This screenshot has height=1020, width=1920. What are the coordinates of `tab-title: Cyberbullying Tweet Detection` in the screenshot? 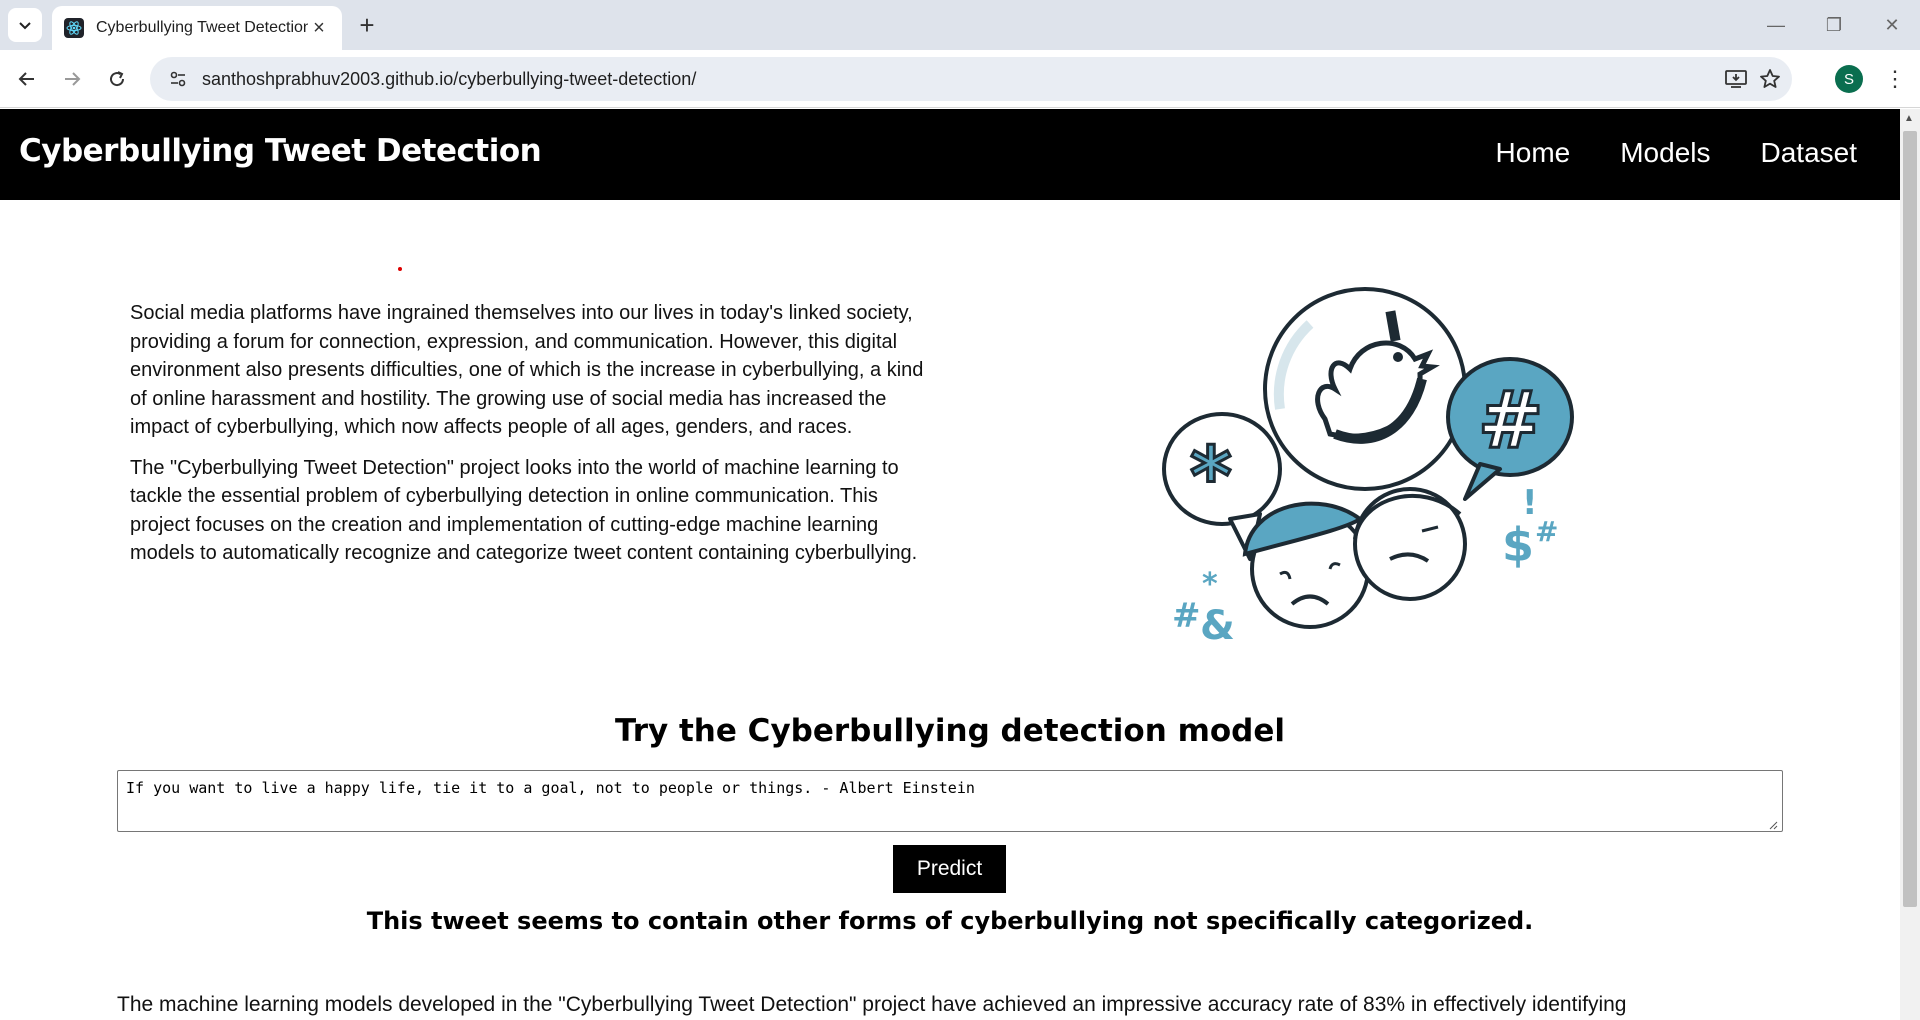 It's located at (202, 27).